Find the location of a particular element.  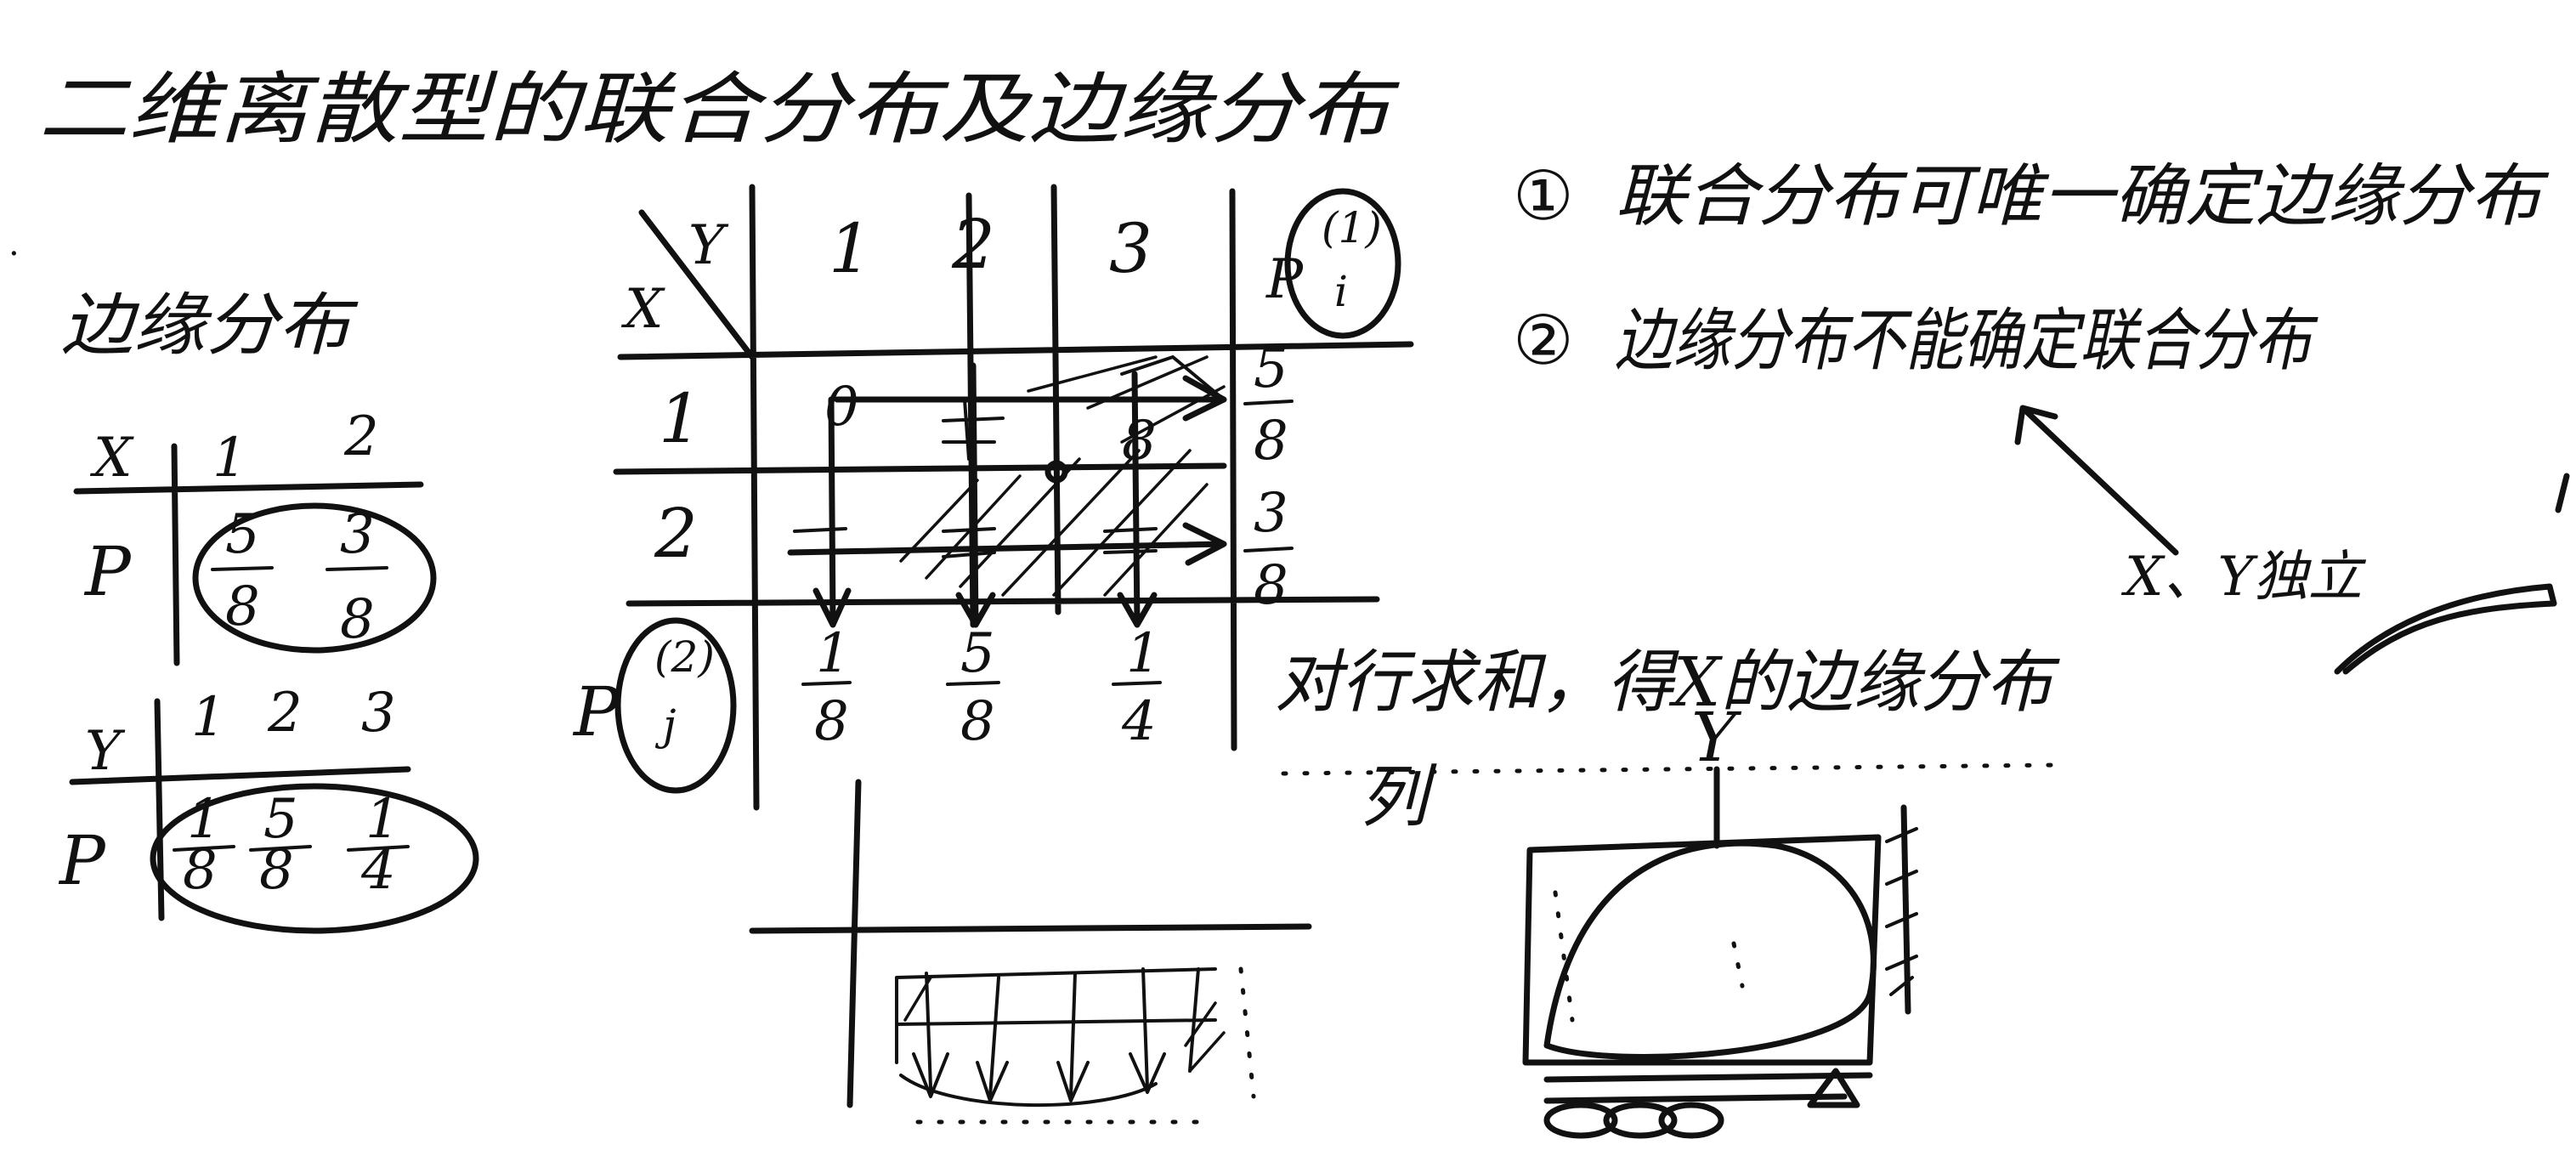

col-margin-3-den: 4 is located at coordinates (1139, 721).